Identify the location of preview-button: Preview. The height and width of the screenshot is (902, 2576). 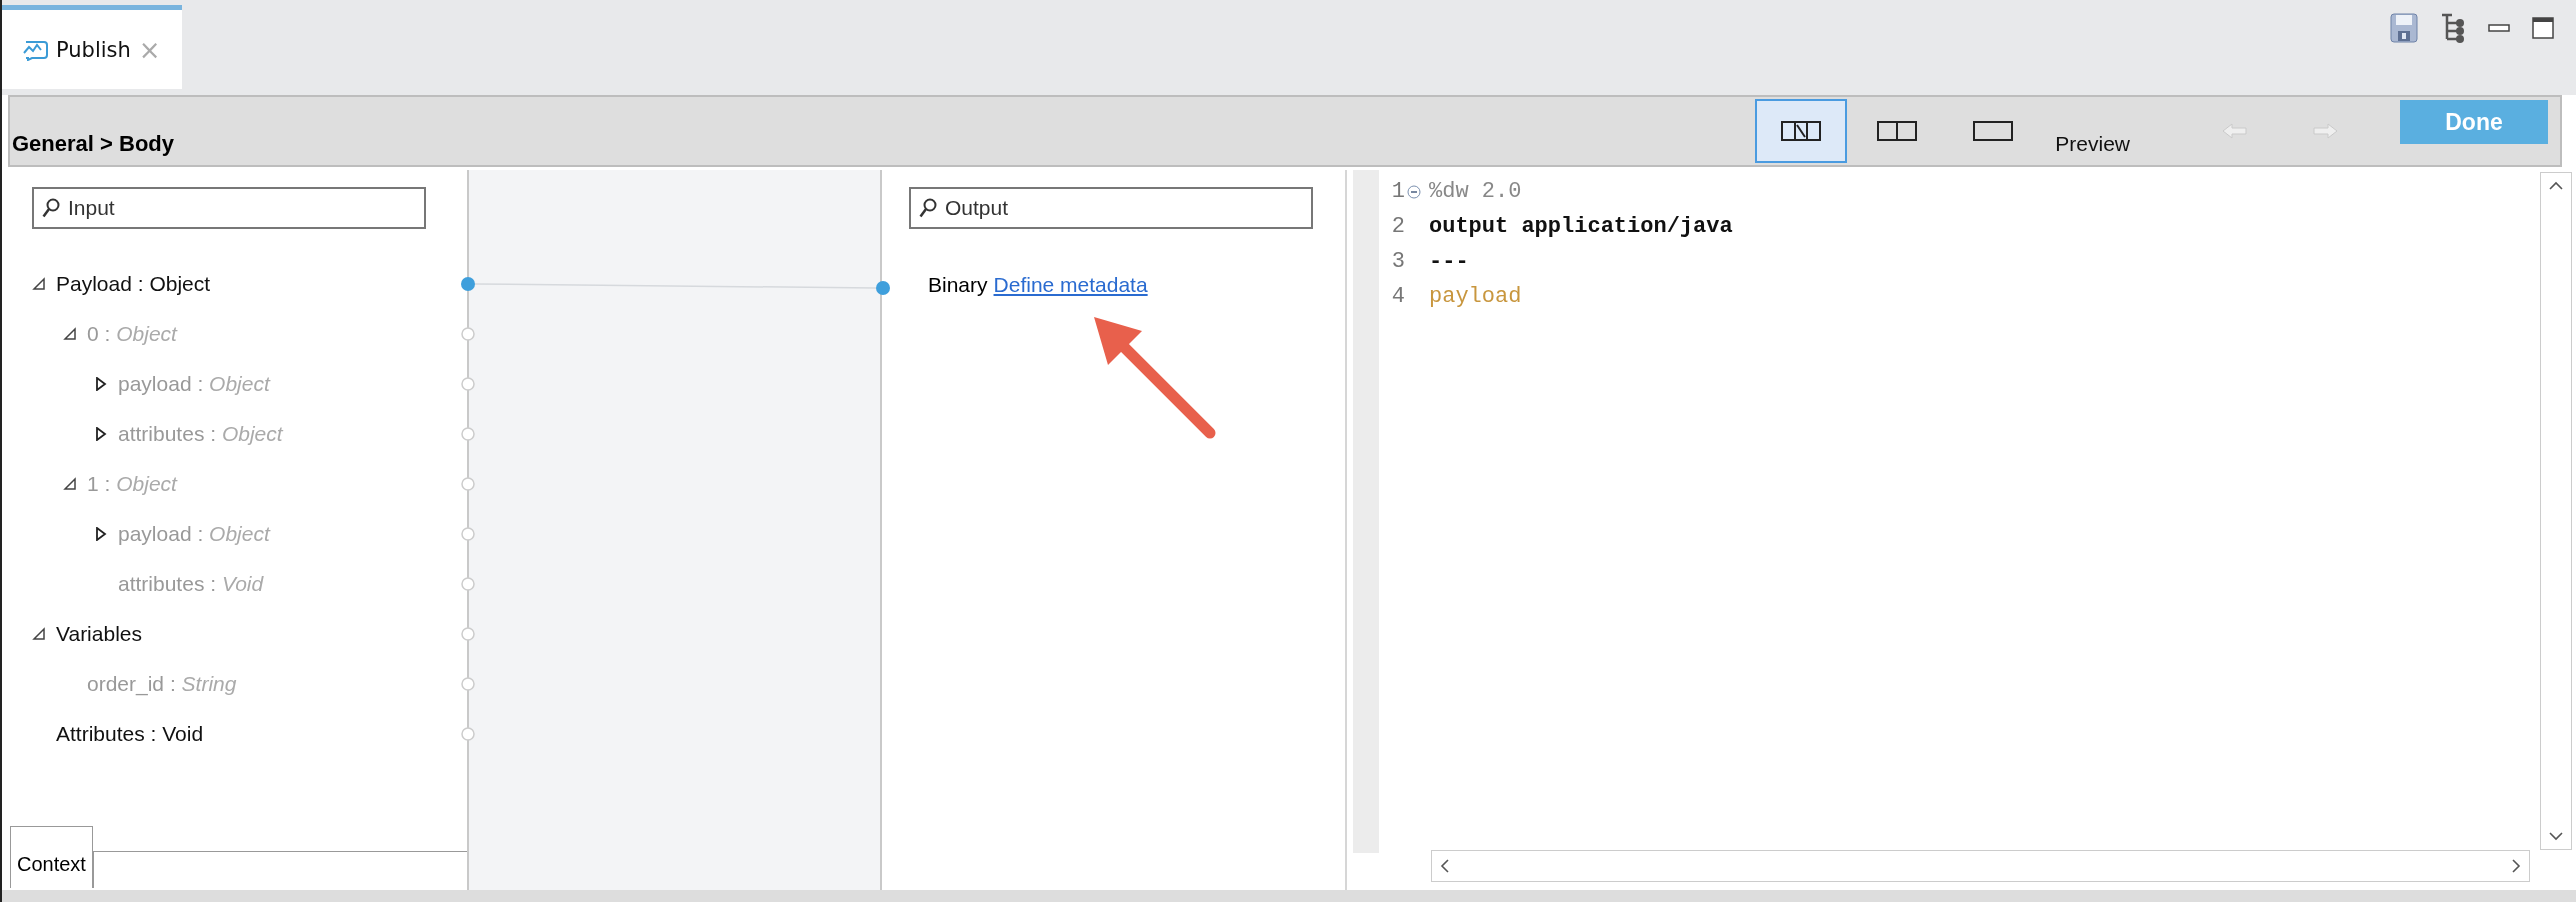
(2096, 131).